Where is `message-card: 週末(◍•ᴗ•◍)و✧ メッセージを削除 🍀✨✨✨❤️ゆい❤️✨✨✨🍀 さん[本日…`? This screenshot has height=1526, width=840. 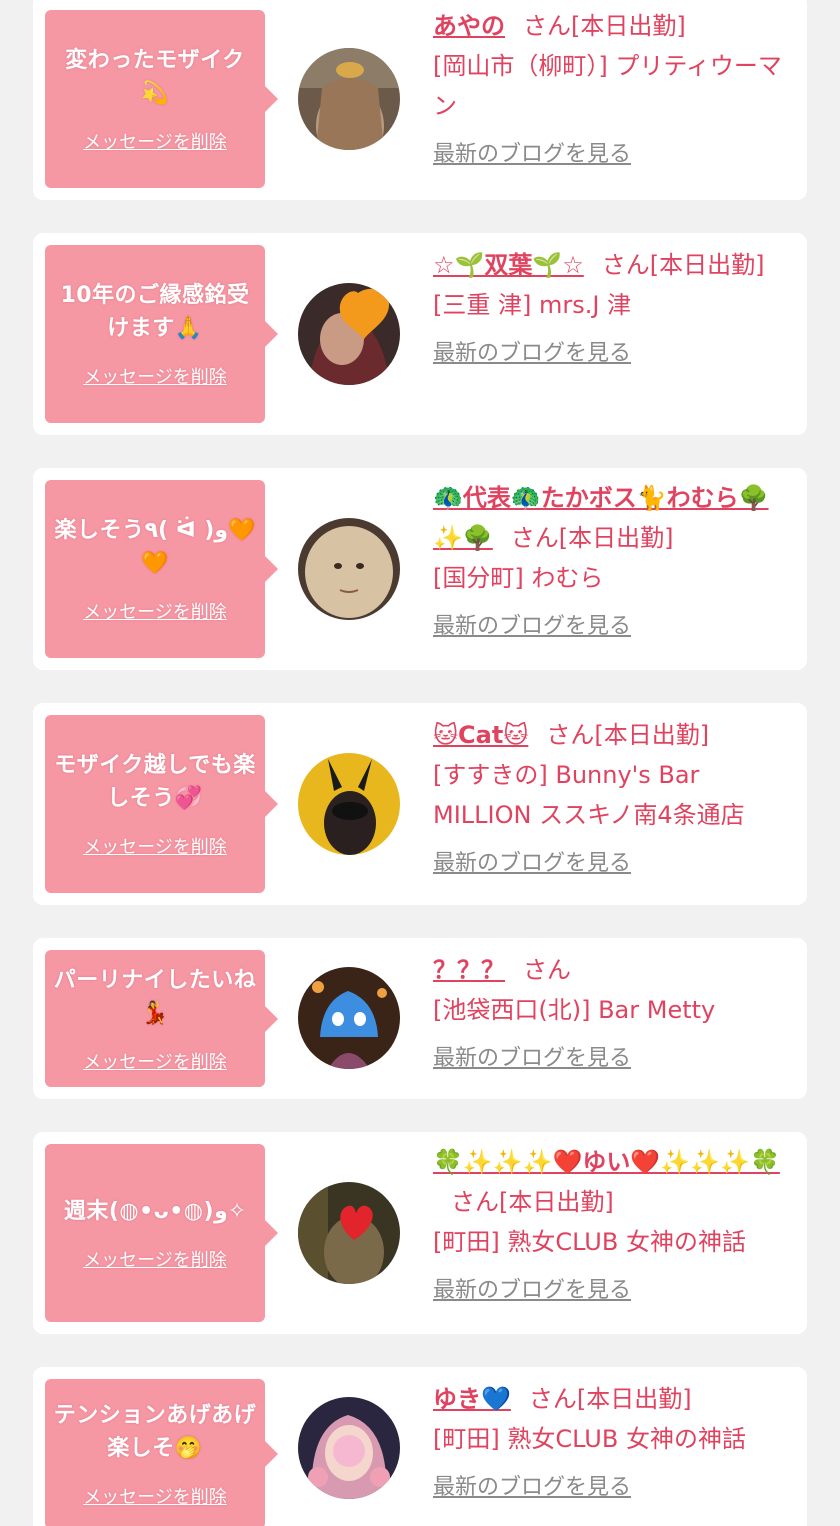 message-card: 週末(◍•ᴗ•◍)و✧ メッセージを削除 🍀✨✨✨❤️ゆい❤️✨✨✨🍀 さん[本日… is located at coordinates (420, 1233).